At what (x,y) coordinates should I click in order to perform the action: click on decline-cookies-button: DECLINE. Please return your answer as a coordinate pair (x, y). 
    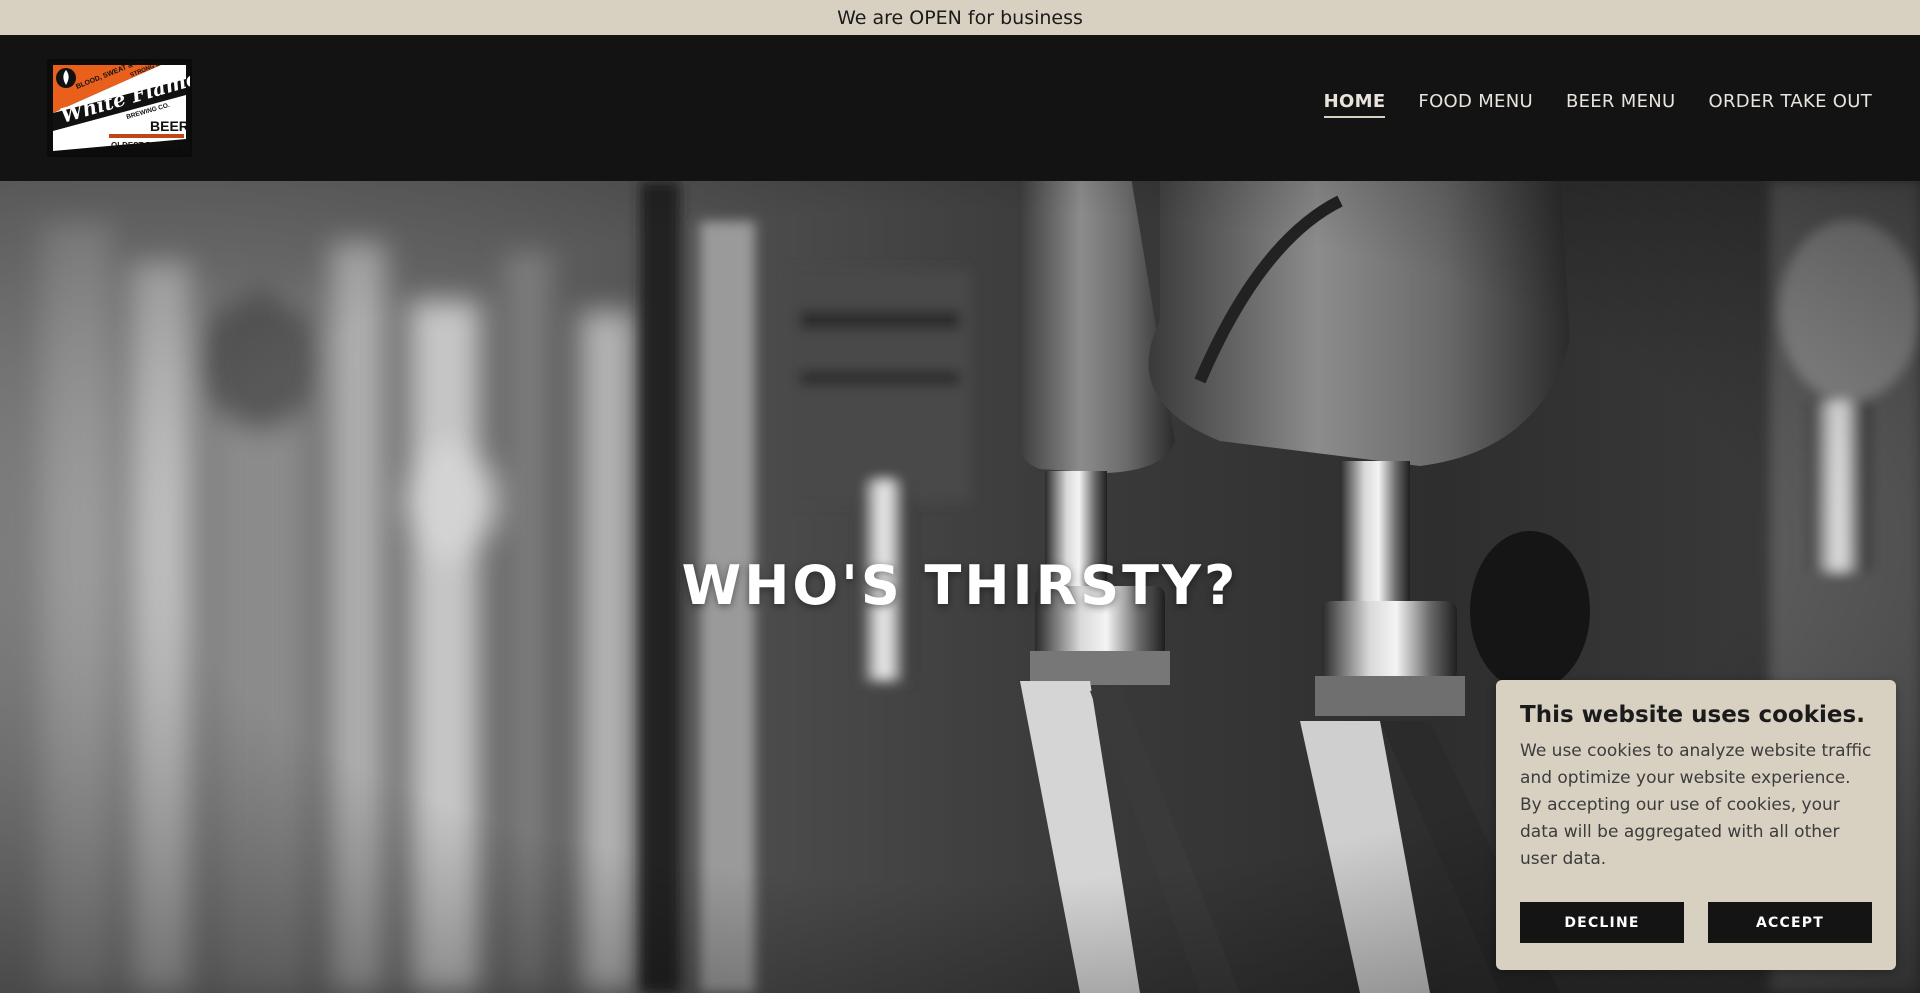
    Looking at the image, I should click on (1602, 922).